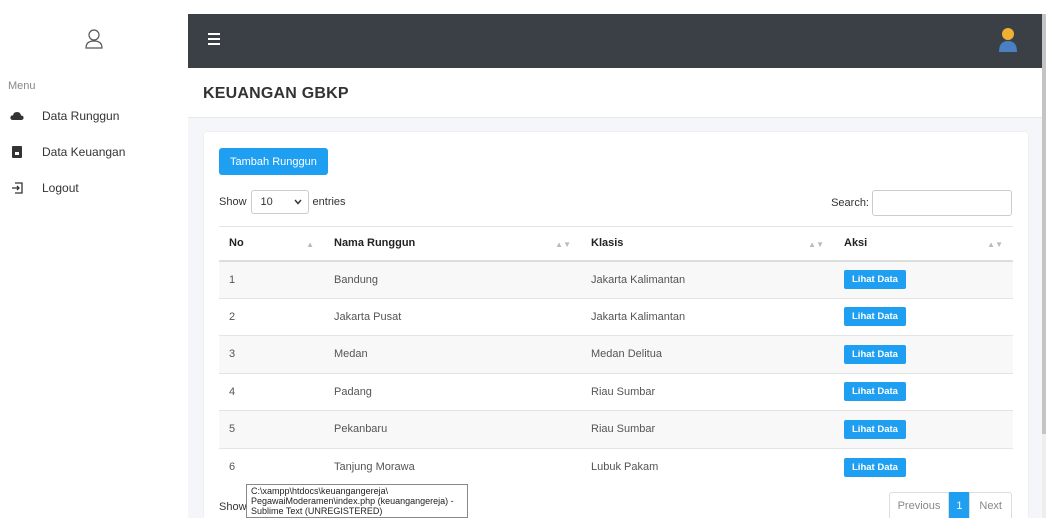 Image resolution: width=1046 pixels, height=518 pixels. Describe the element at coordinates (850, 203) in the screenshot. I see `search-label: Search:` at that location.